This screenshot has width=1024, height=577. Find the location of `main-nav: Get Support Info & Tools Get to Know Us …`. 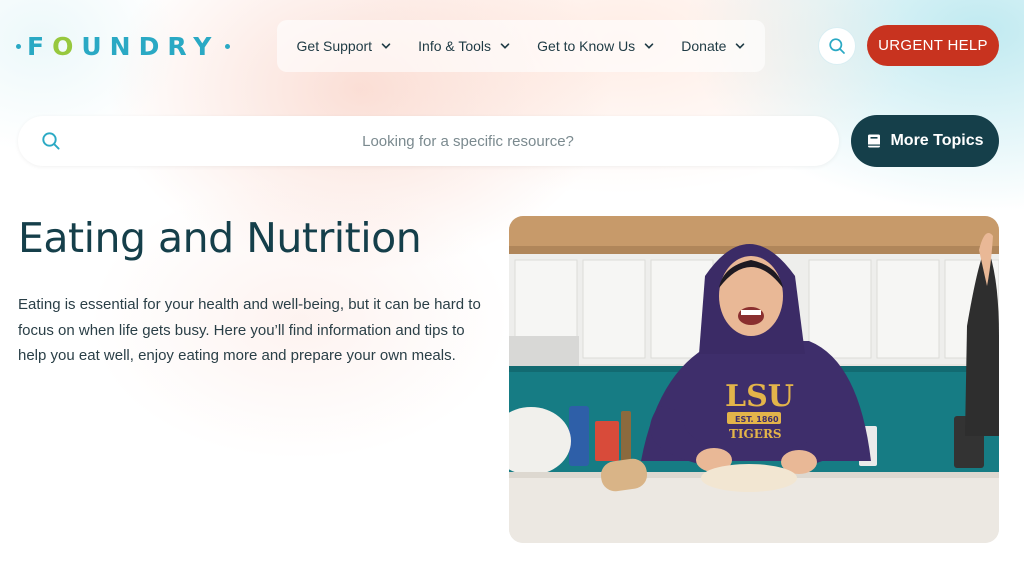

main-nav: Get Support Info & Tools Get to Know Us … is located at coordinates (521, 46).